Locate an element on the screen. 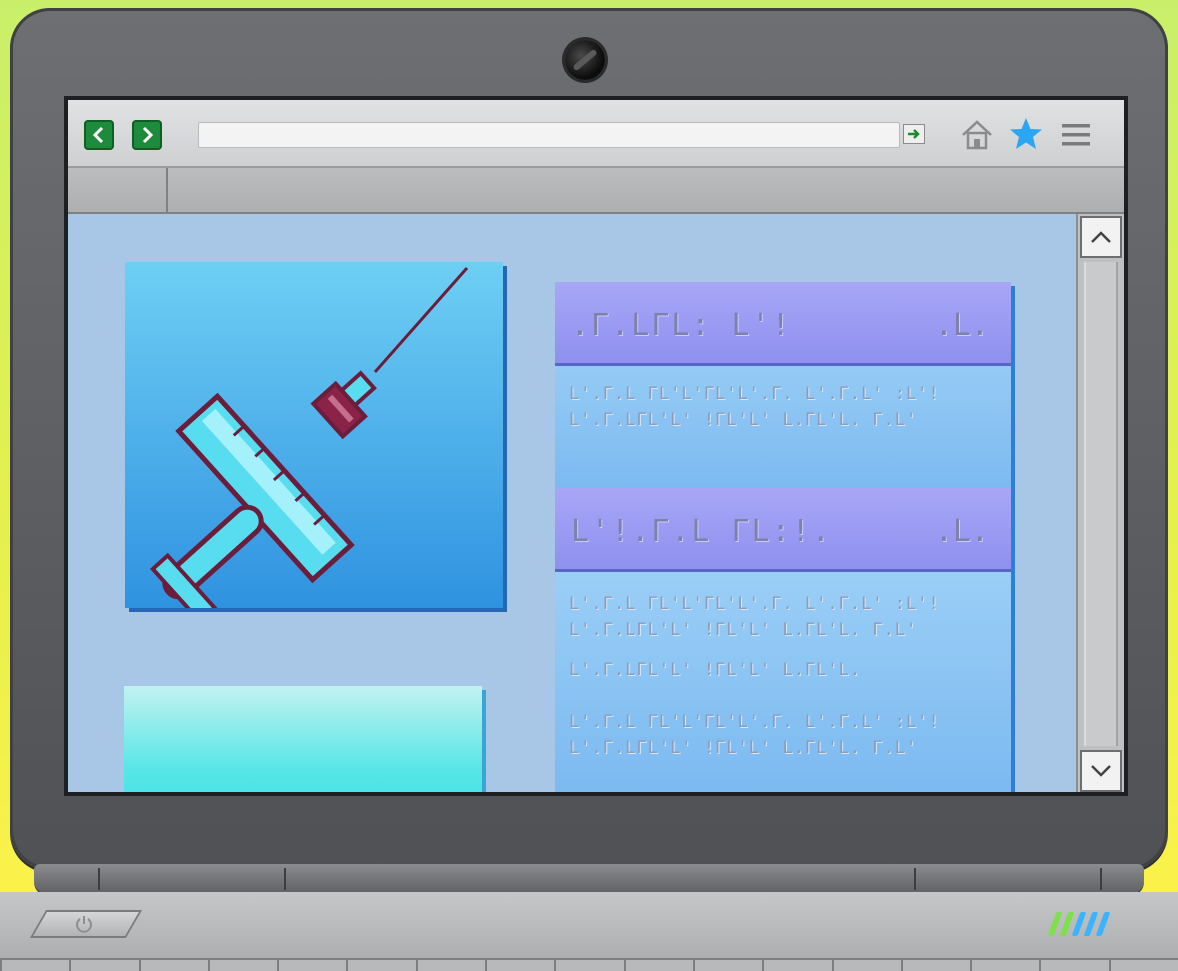 This screenshot has height=971, width=1178. card-header: .Γ.LΓL: L'! .L. is located at coordinates (783, 324).